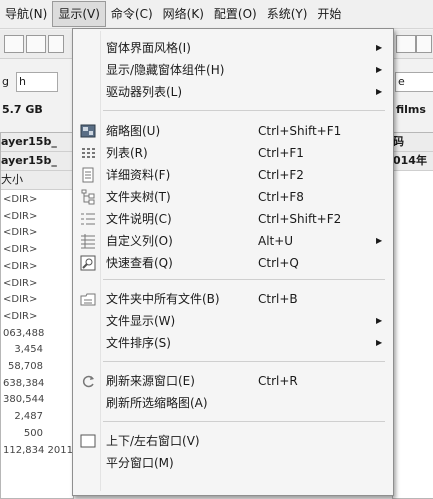 This screenshot has width=433, height=499. What do you see at coordinates (141, 321) in the screenshot?
I see `menu-item-label: 文件显示(W)` at bounding box center [141, 321].